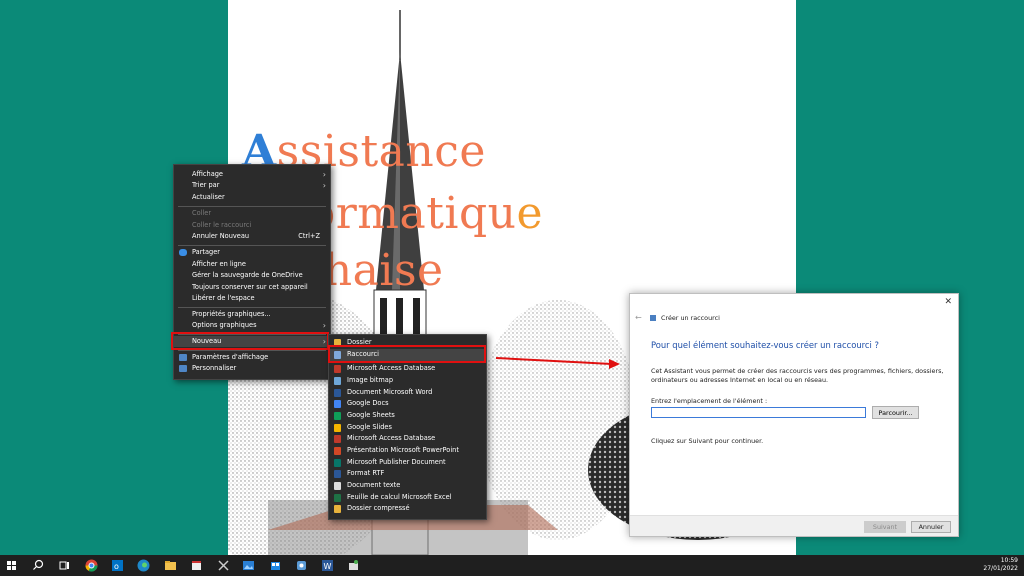  Describe the element at coordinates (252, 264) in the screenshot. I see `menu-item-afficher-en-ligne: Afficher en ligne` at that location.